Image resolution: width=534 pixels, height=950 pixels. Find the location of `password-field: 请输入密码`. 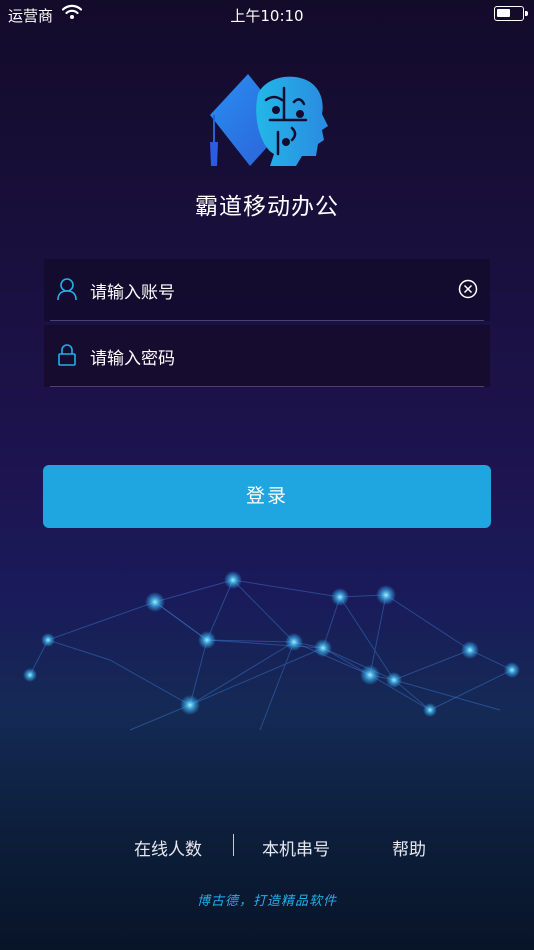

password-field: 请输入密码 is located at coordinates (267, 356).